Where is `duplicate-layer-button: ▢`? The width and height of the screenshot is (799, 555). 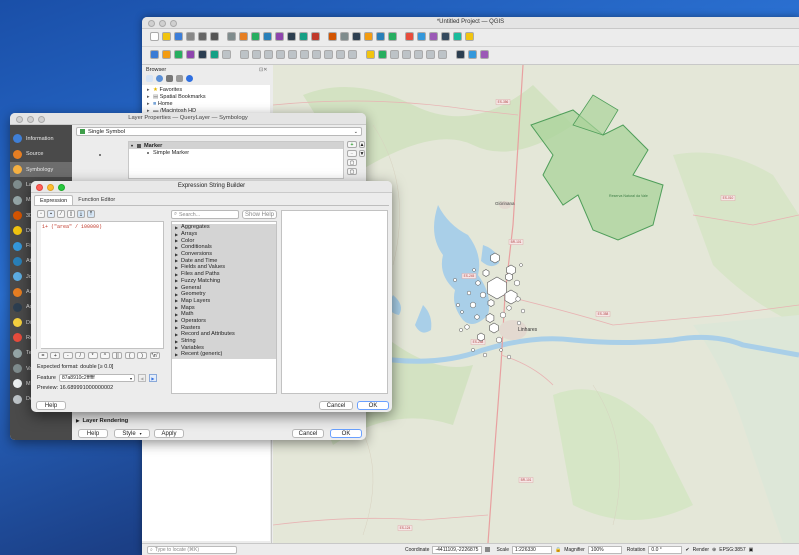
duplicate-layer-button: ▢ is located at coordinates (352, 171).